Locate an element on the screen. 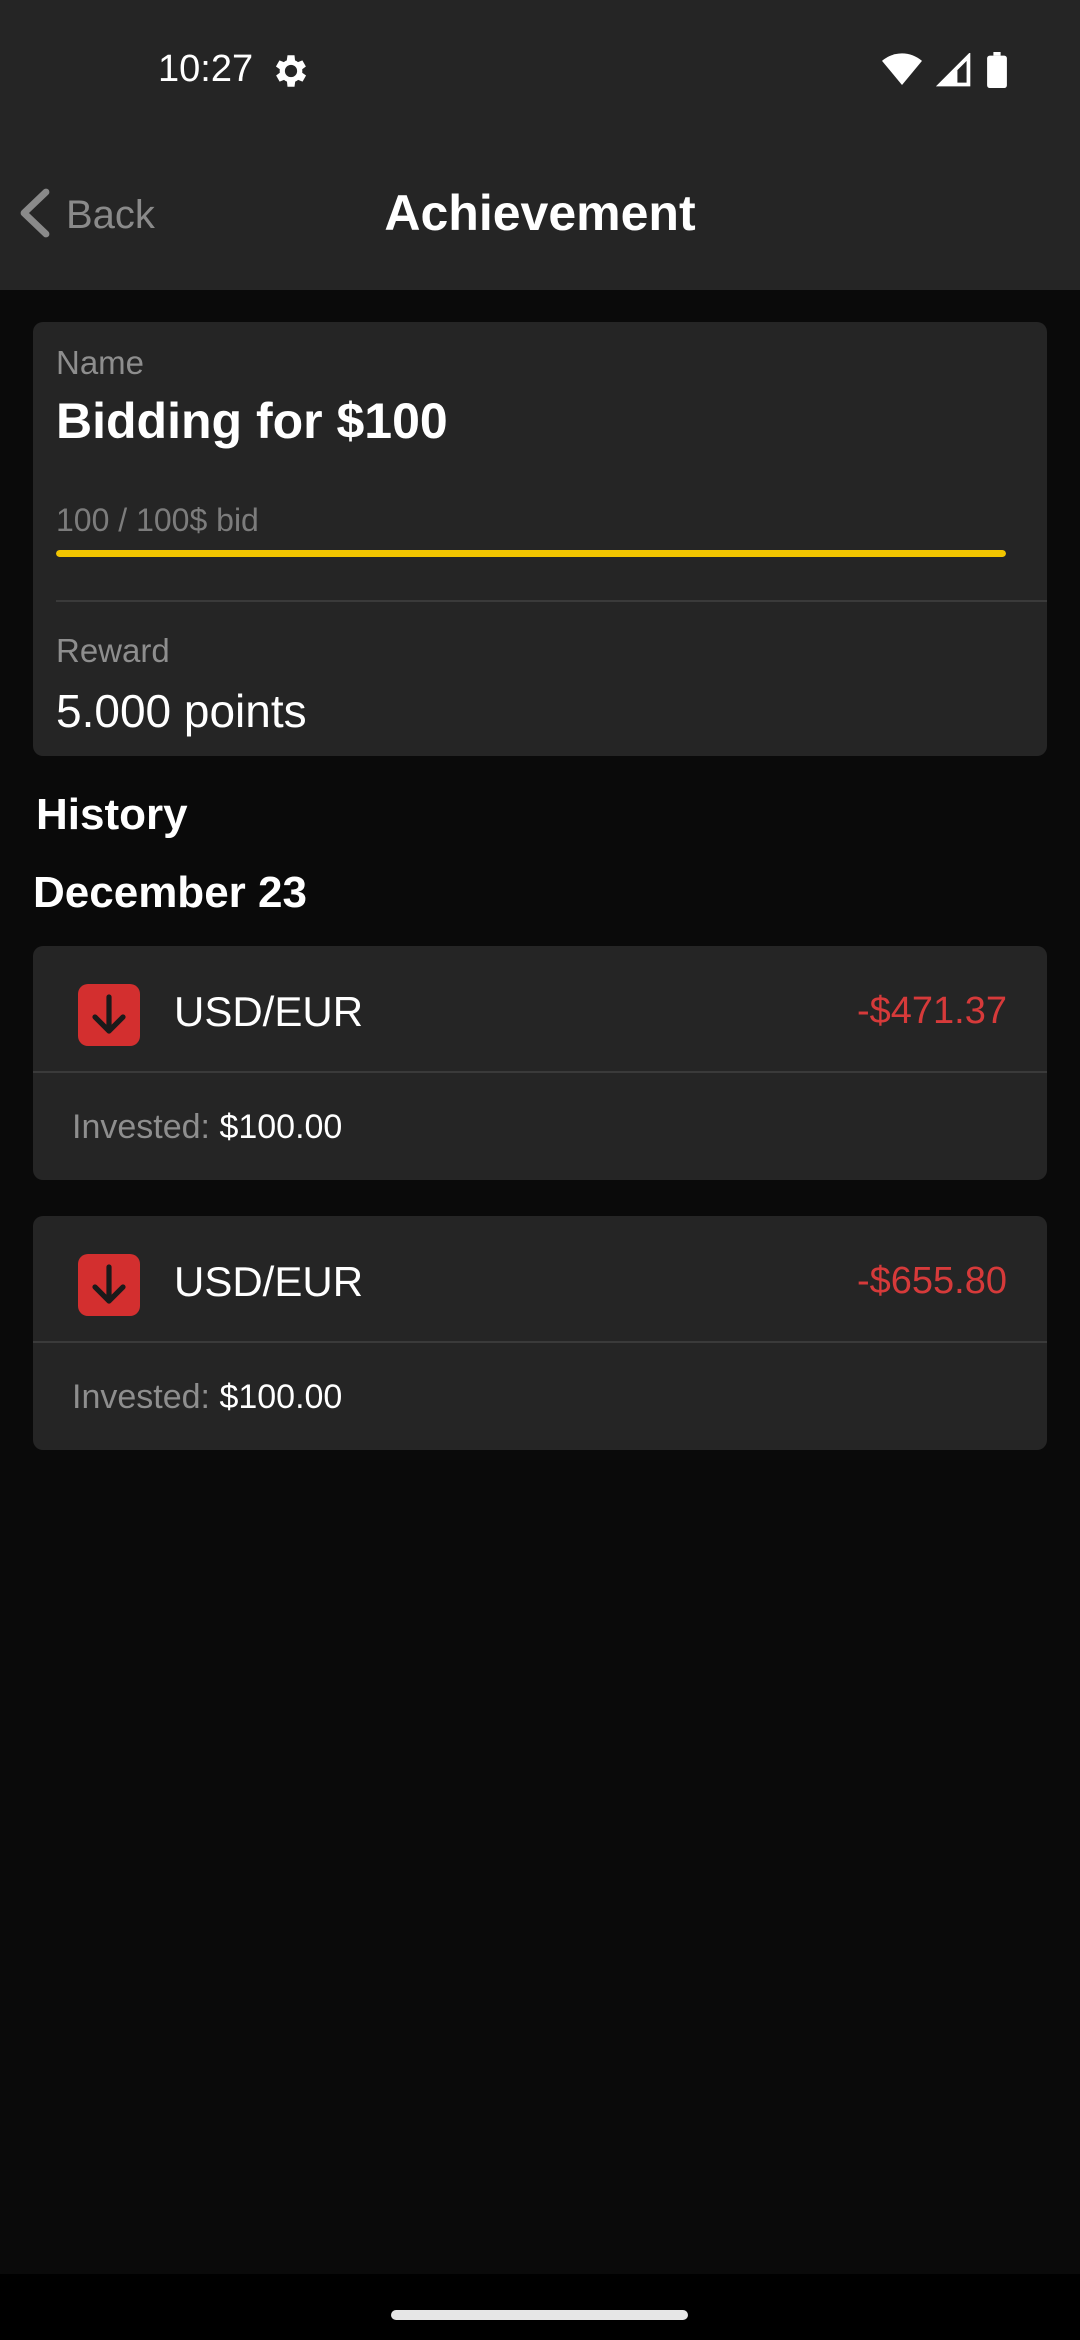 This screenshot has height=2340, width=1080. achievement-name: Bidding for $100 is located at coordinates (252, 421).